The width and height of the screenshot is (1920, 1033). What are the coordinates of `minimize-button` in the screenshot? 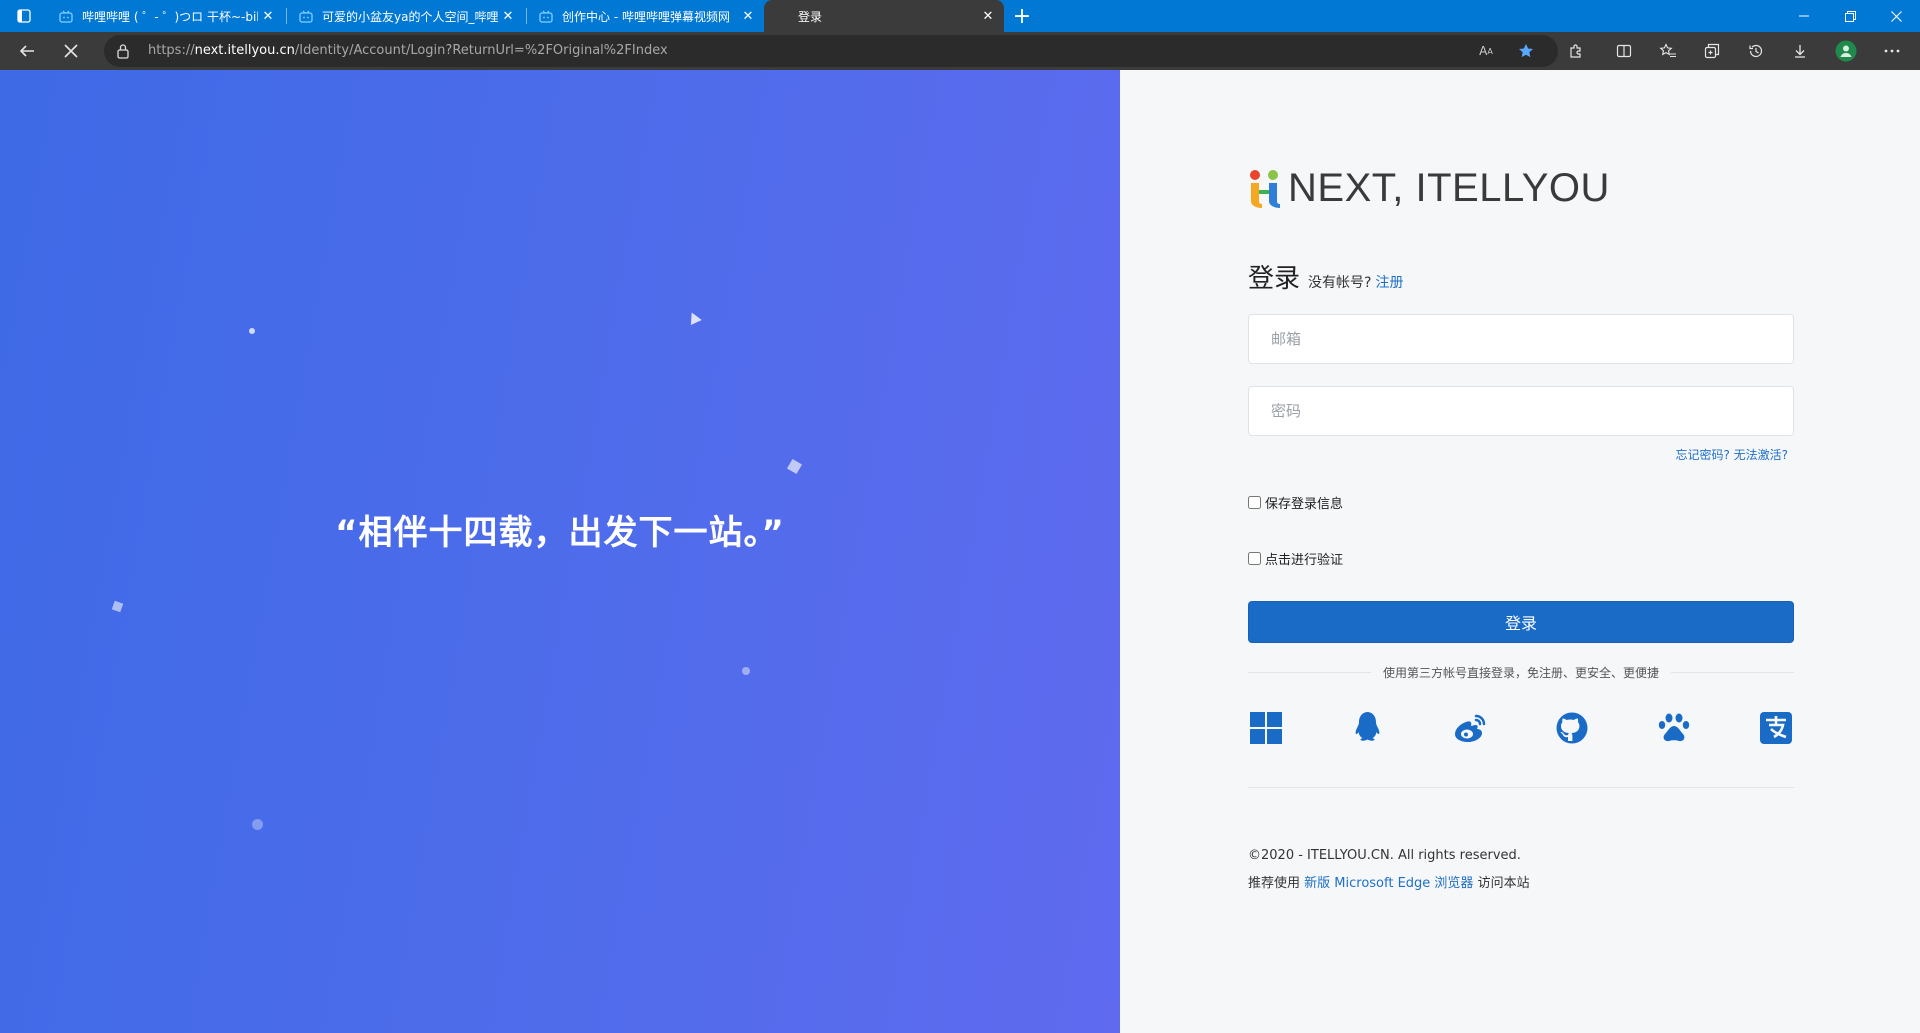 It's located at (1804, 16).